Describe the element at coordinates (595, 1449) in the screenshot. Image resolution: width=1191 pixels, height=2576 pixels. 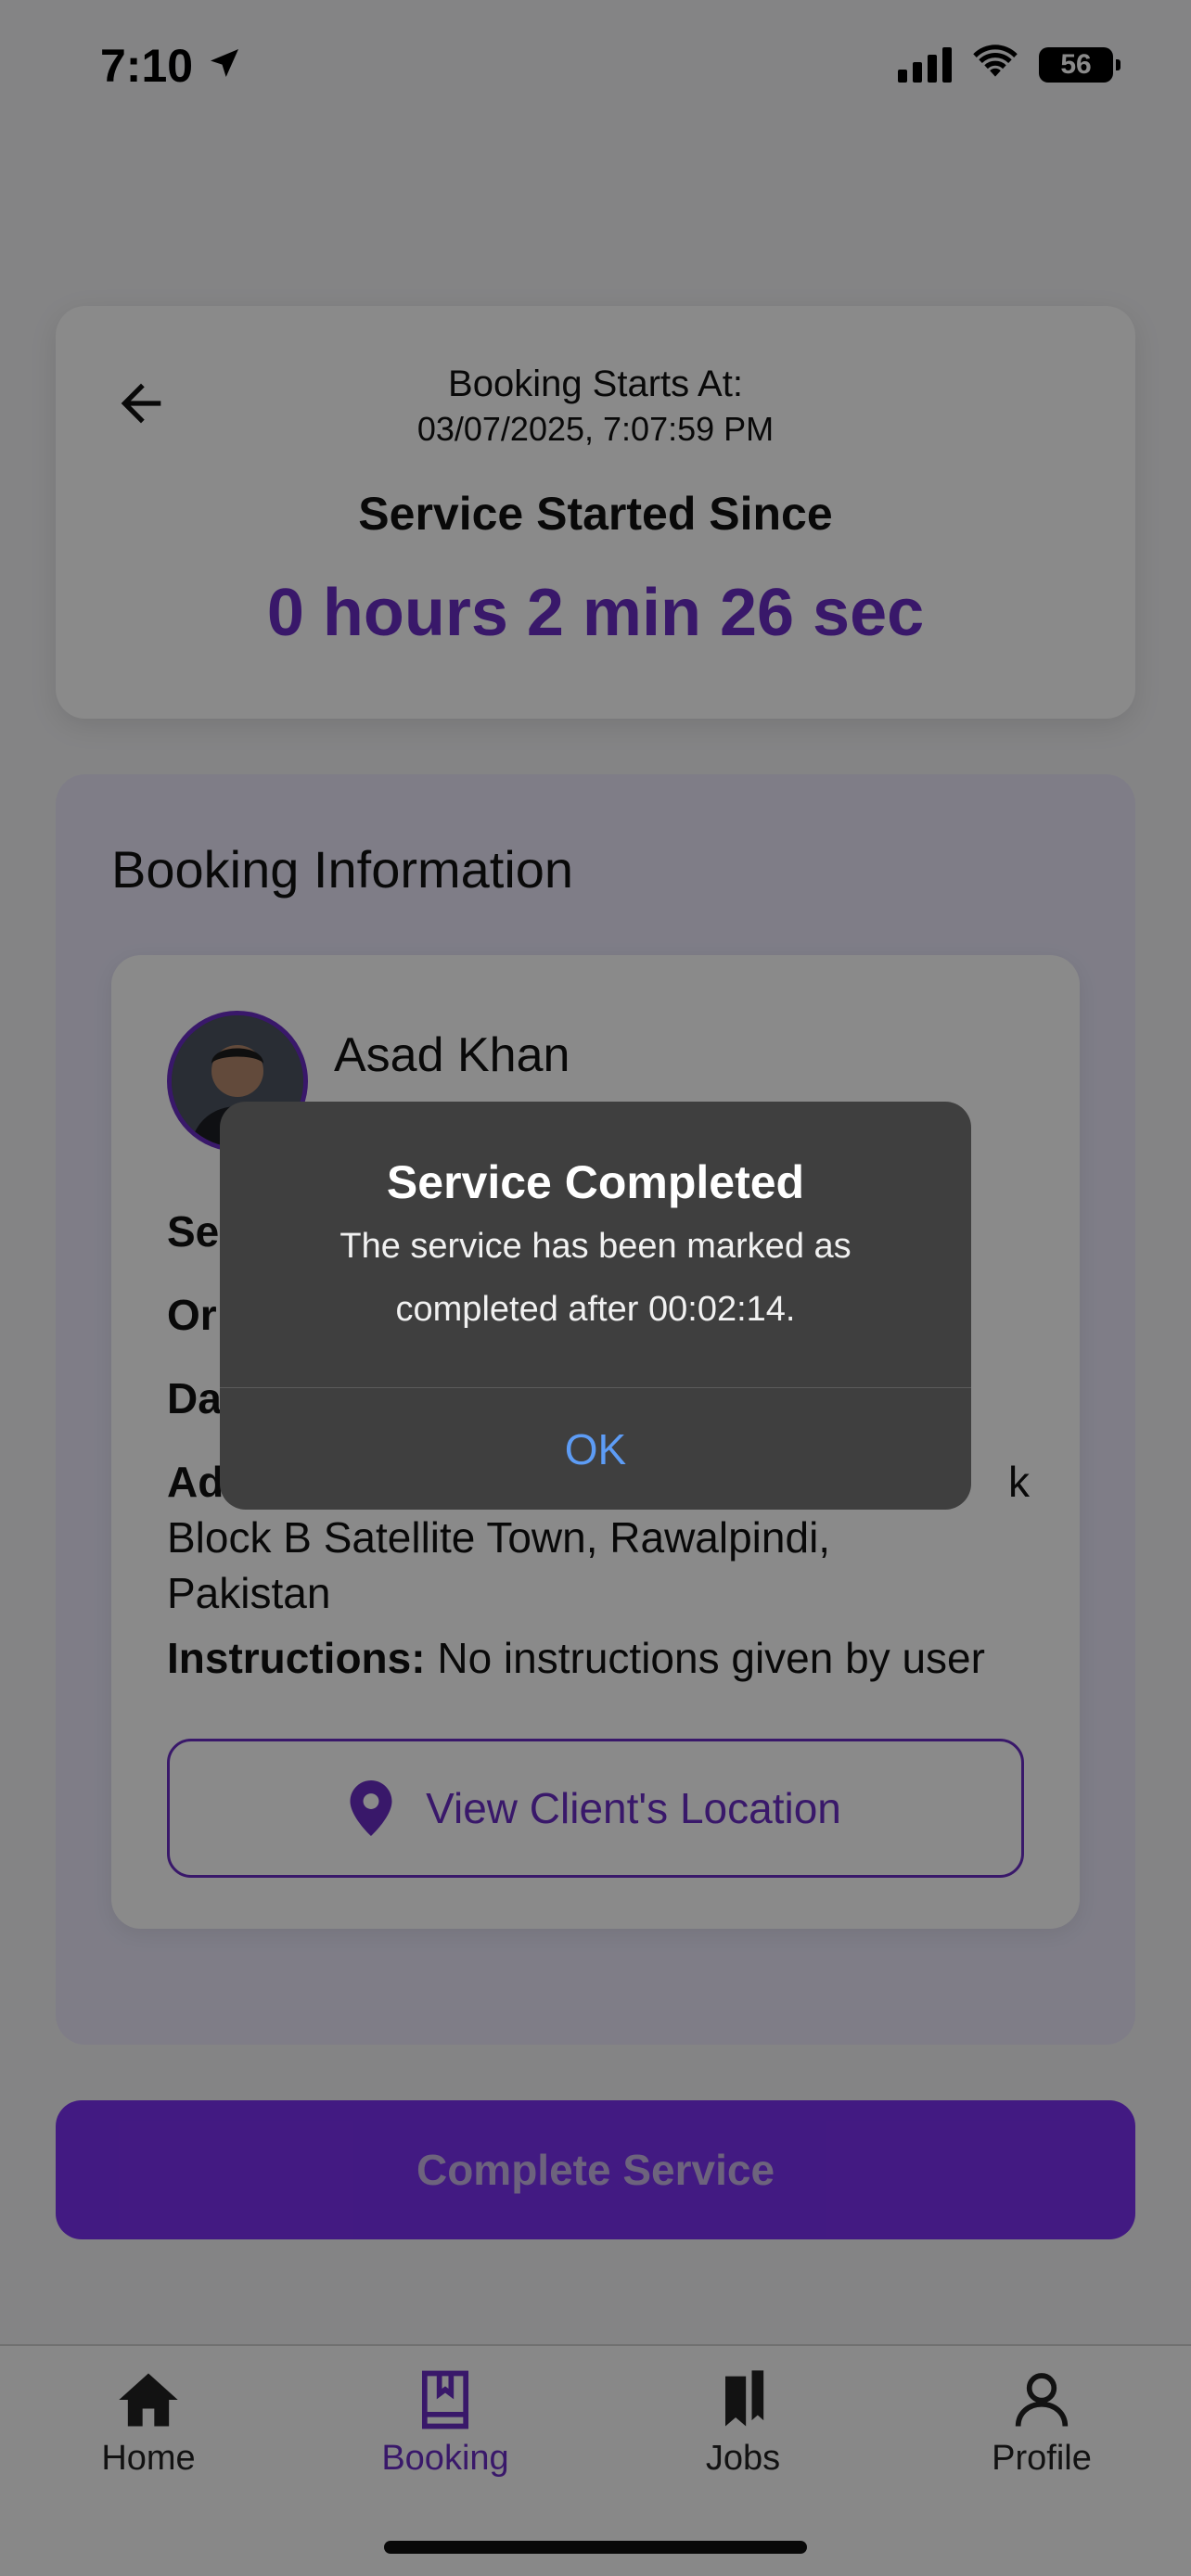
I see `alert-ok-button: OK` at that location.